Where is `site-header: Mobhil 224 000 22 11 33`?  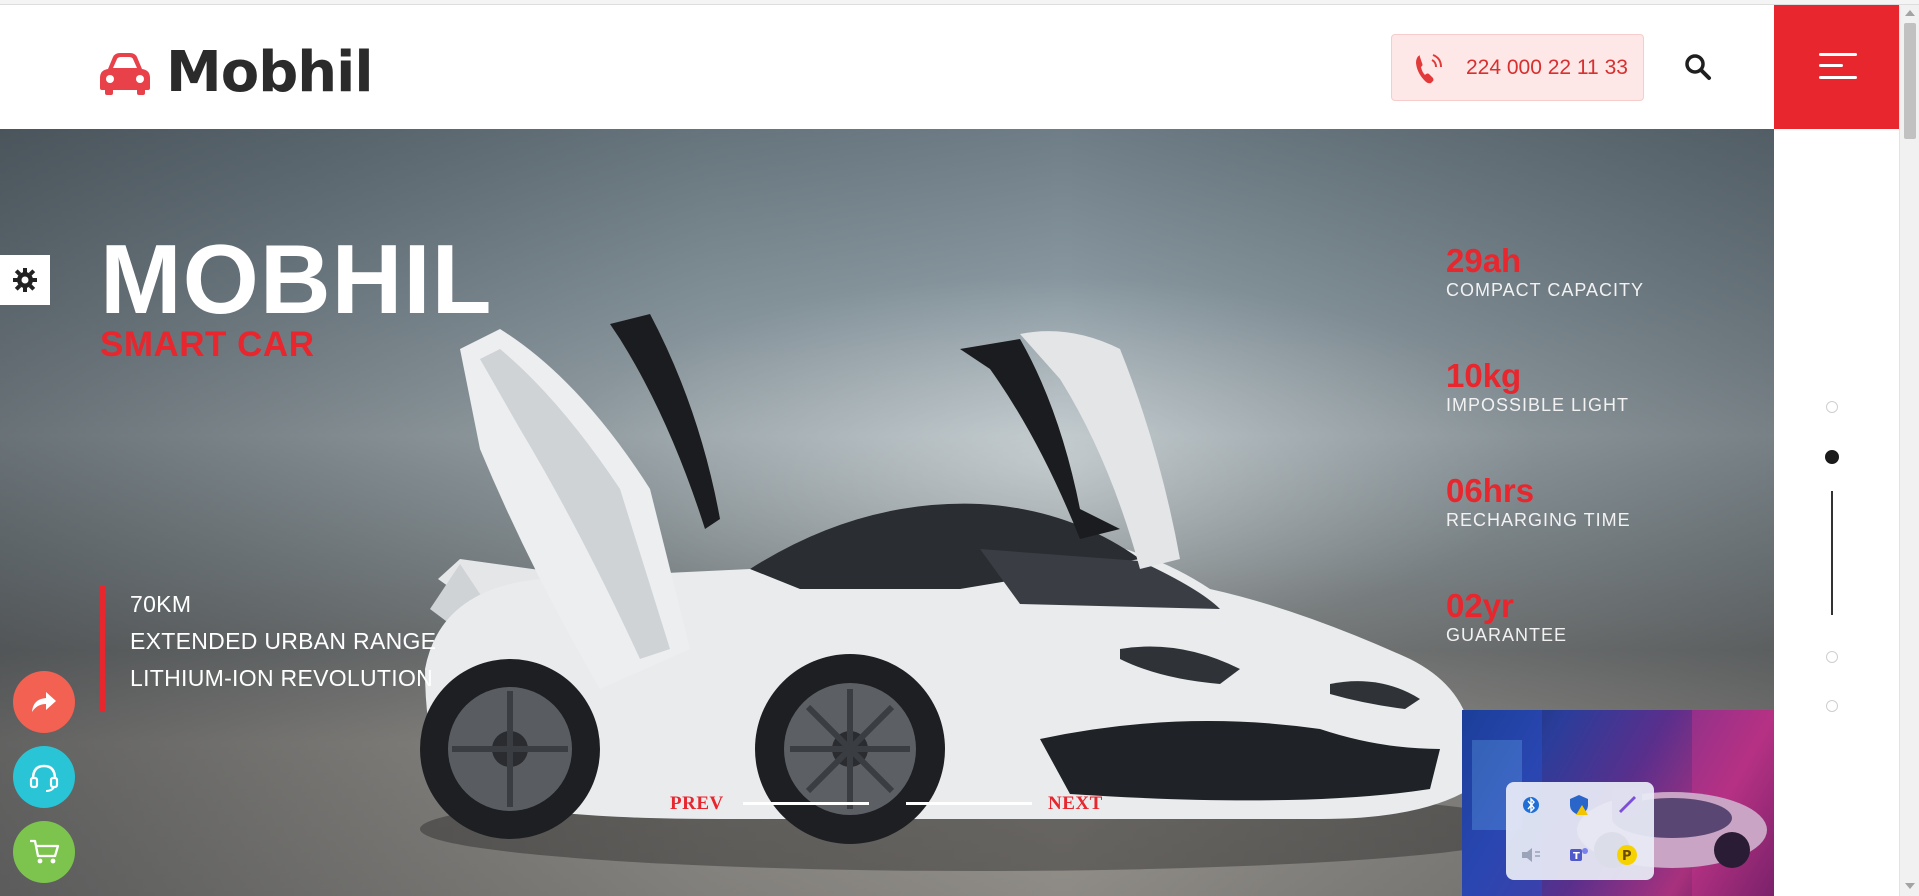
site-header: Mobhil 224 000 22 11 33 is located at coordinates (887, 67).